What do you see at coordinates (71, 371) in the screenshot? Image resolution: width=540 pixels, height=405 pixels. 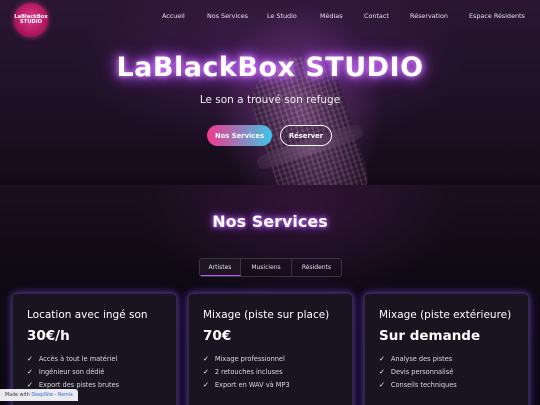 I see `feature-text: Ingénieur son dédié` at bounding box center [71, 371].